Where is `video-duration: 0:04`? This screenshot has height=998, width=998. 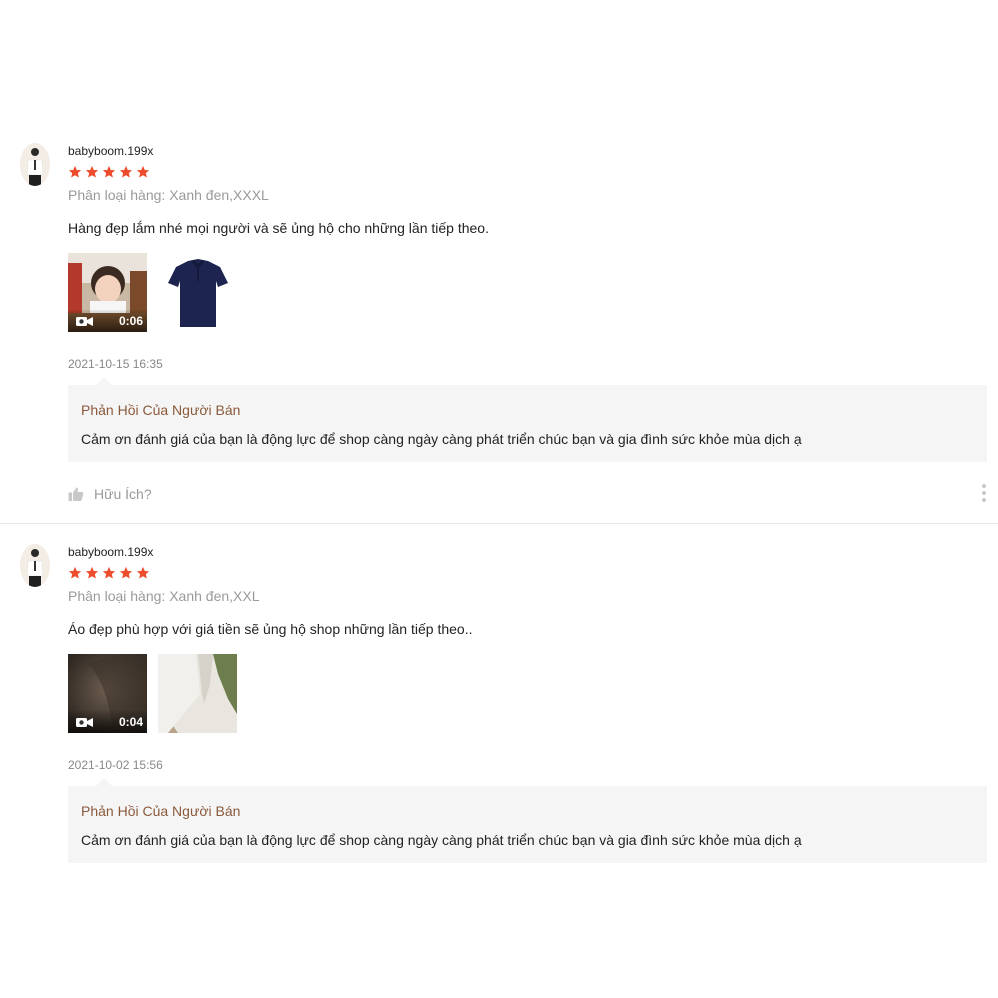 video-duration: 0:04 is located at coordinates (130, 722).